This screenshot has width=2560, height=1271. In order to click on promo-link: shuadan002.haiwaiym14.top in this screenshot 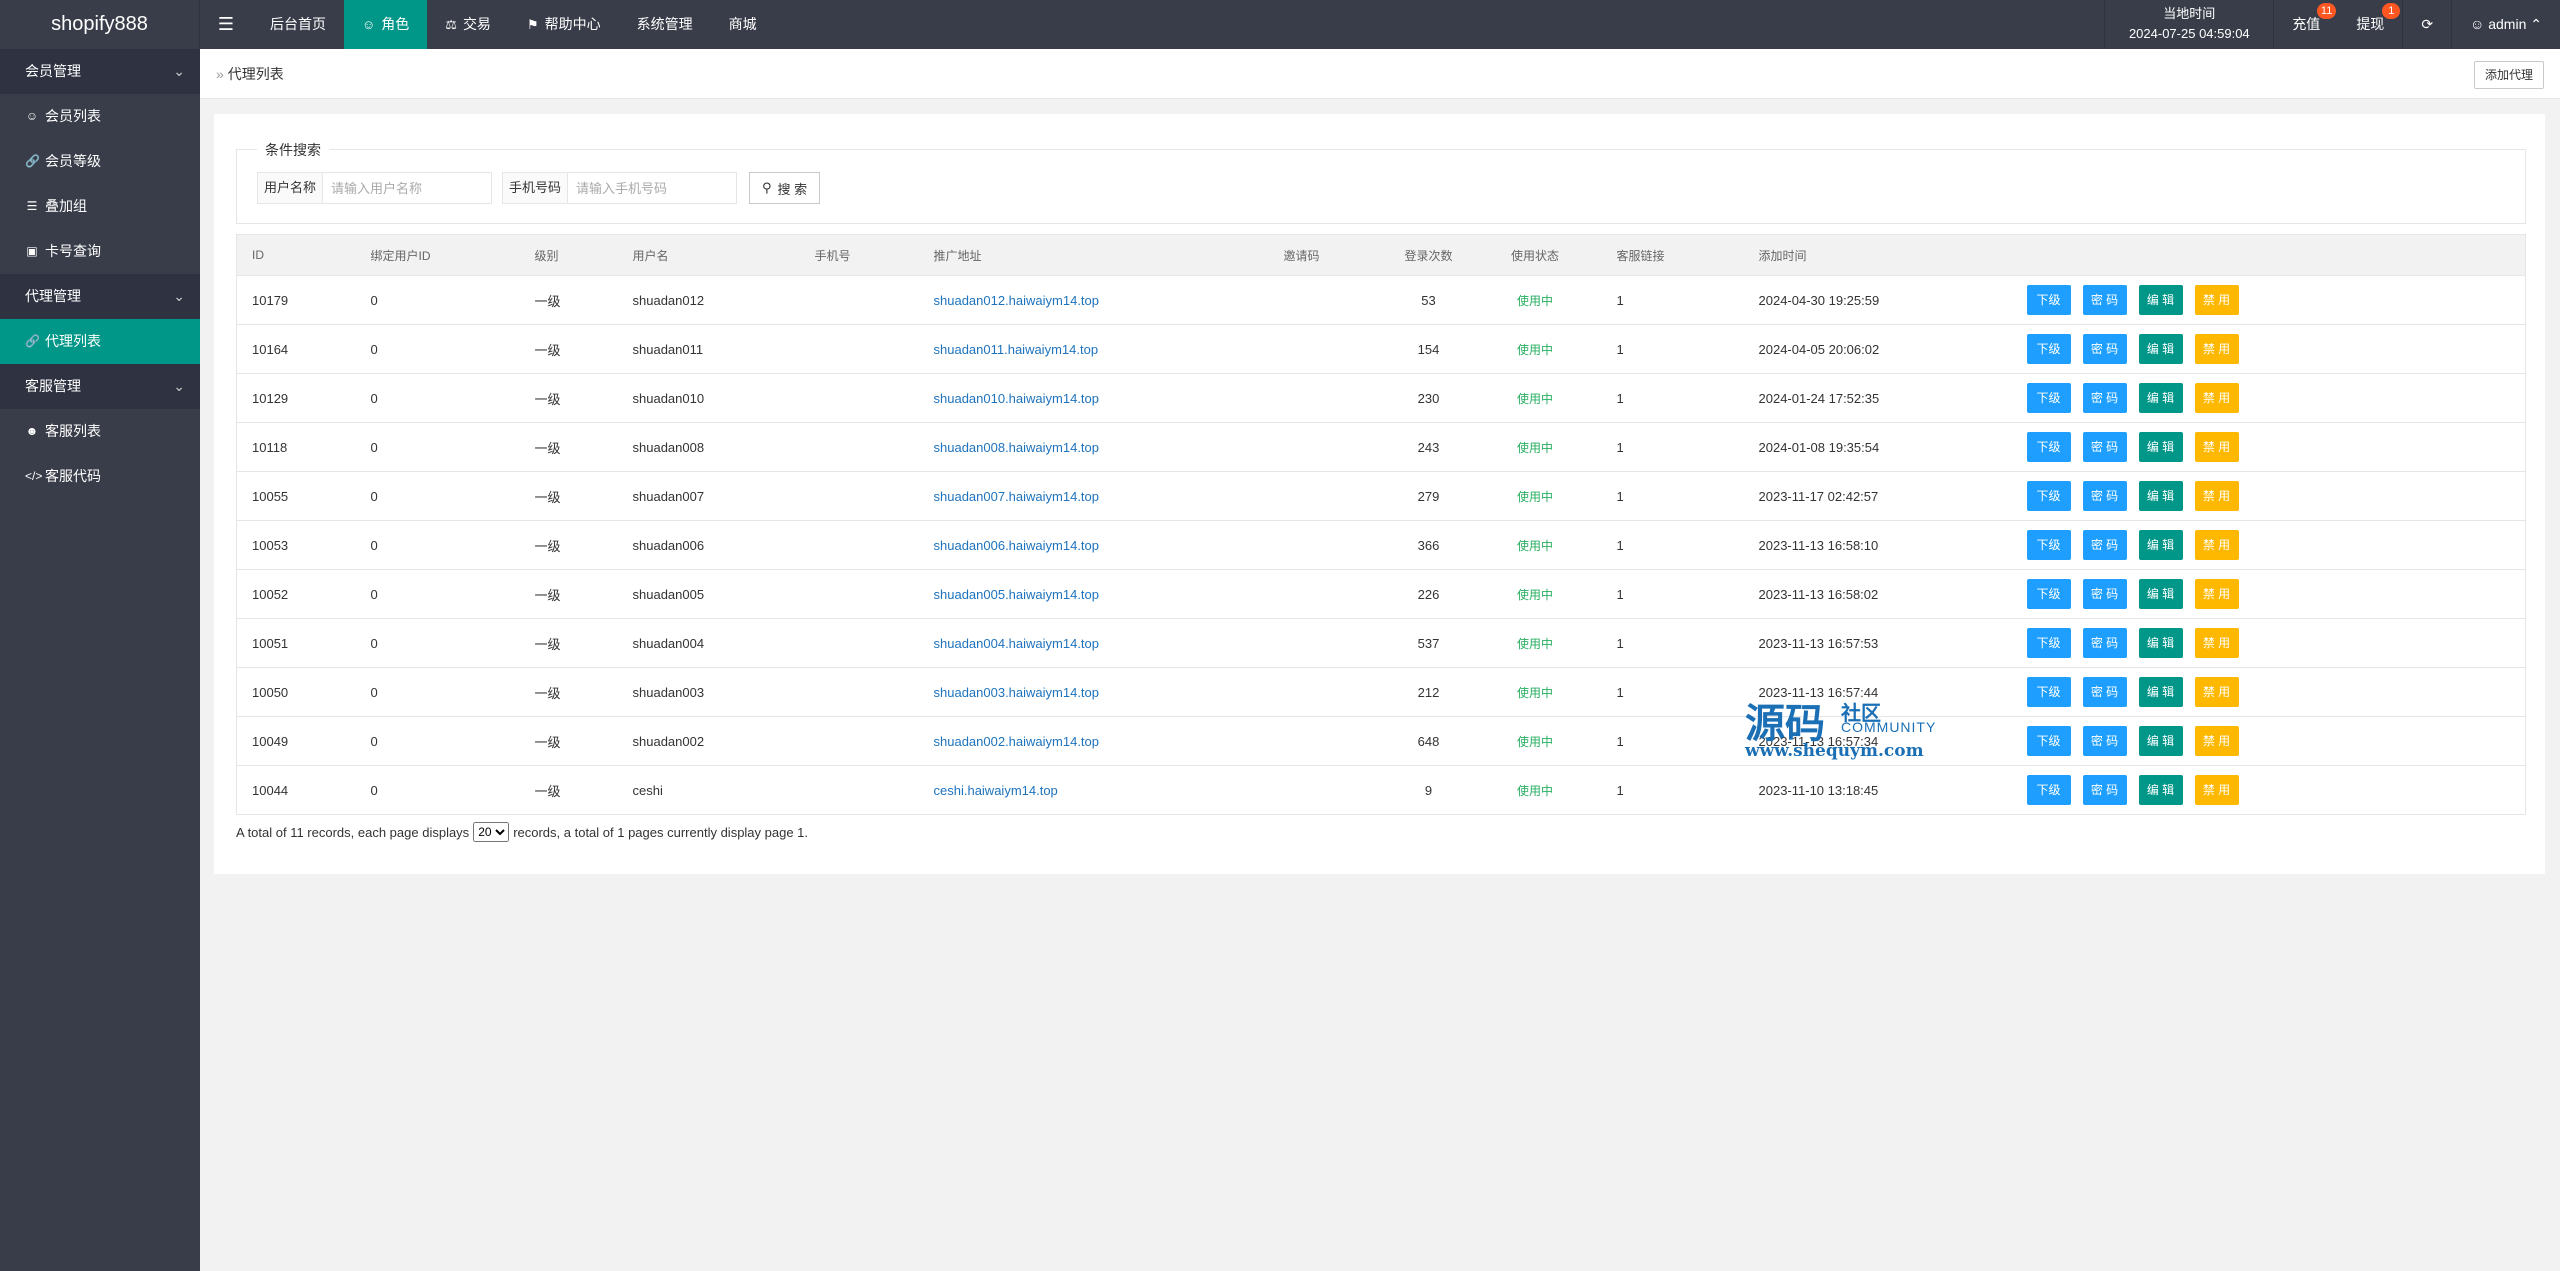, I will do `click(1017, 741)`.